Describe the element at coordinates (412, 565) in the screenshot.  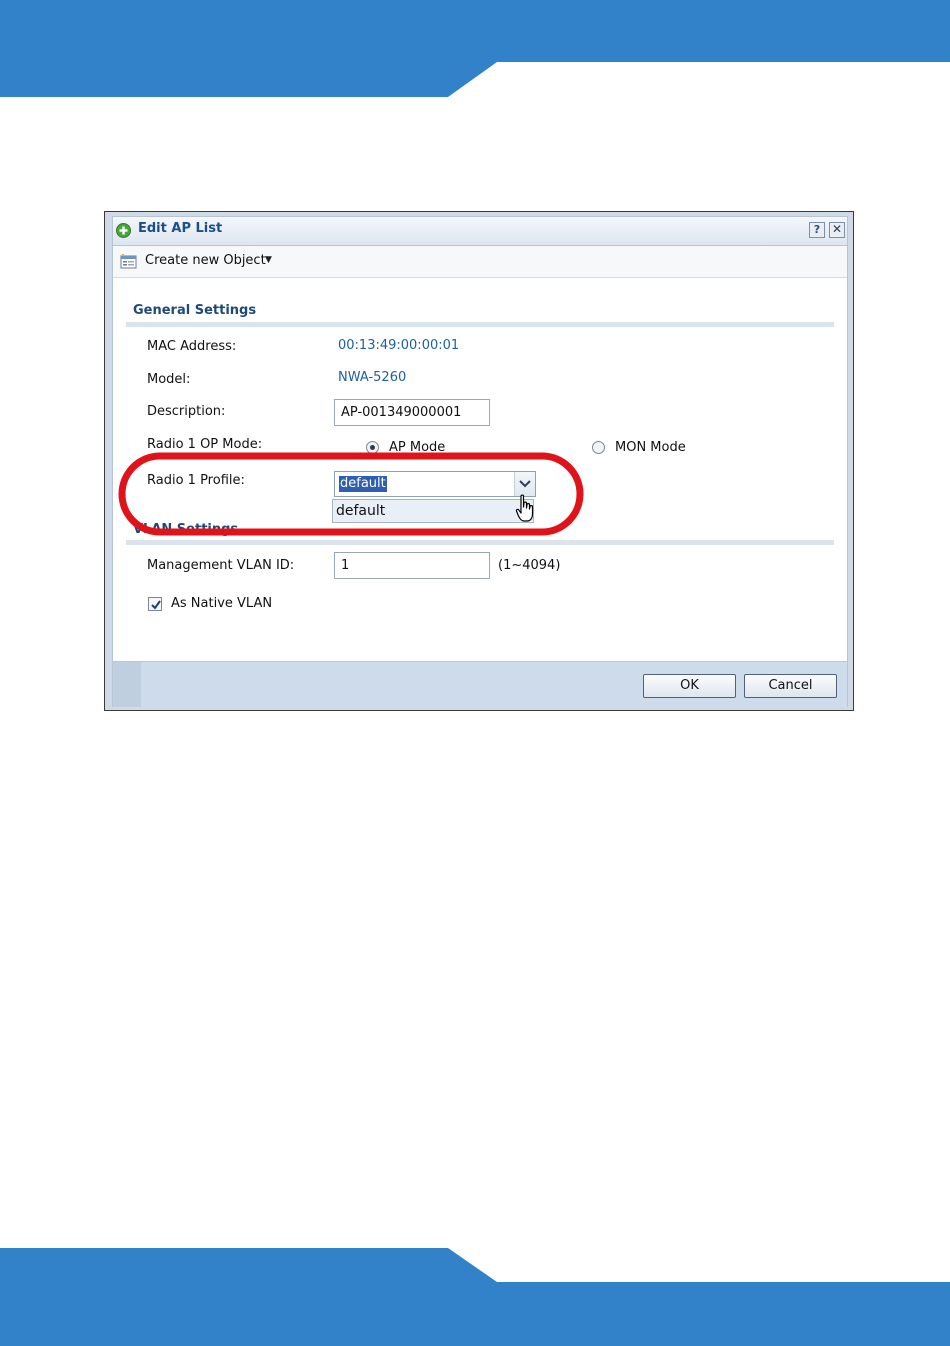
I see `management-vlan-input` at that location.